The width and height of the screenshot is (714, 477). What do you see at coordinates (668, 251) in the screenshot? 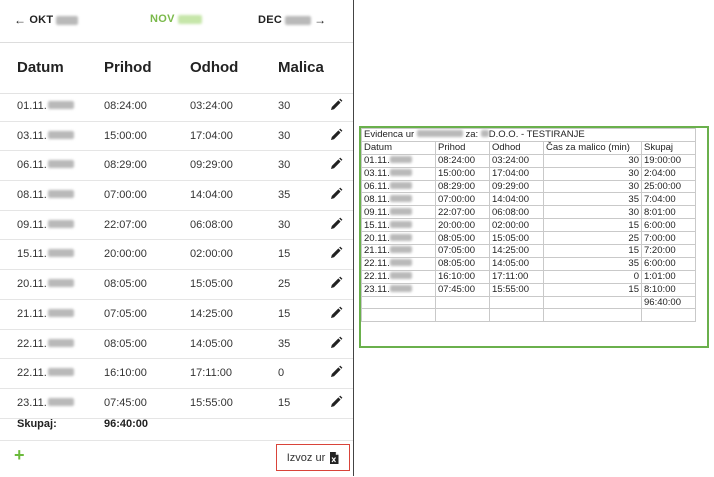
I see `sheet-cell-total: 7:20:00` at bounding box center [668, 251].